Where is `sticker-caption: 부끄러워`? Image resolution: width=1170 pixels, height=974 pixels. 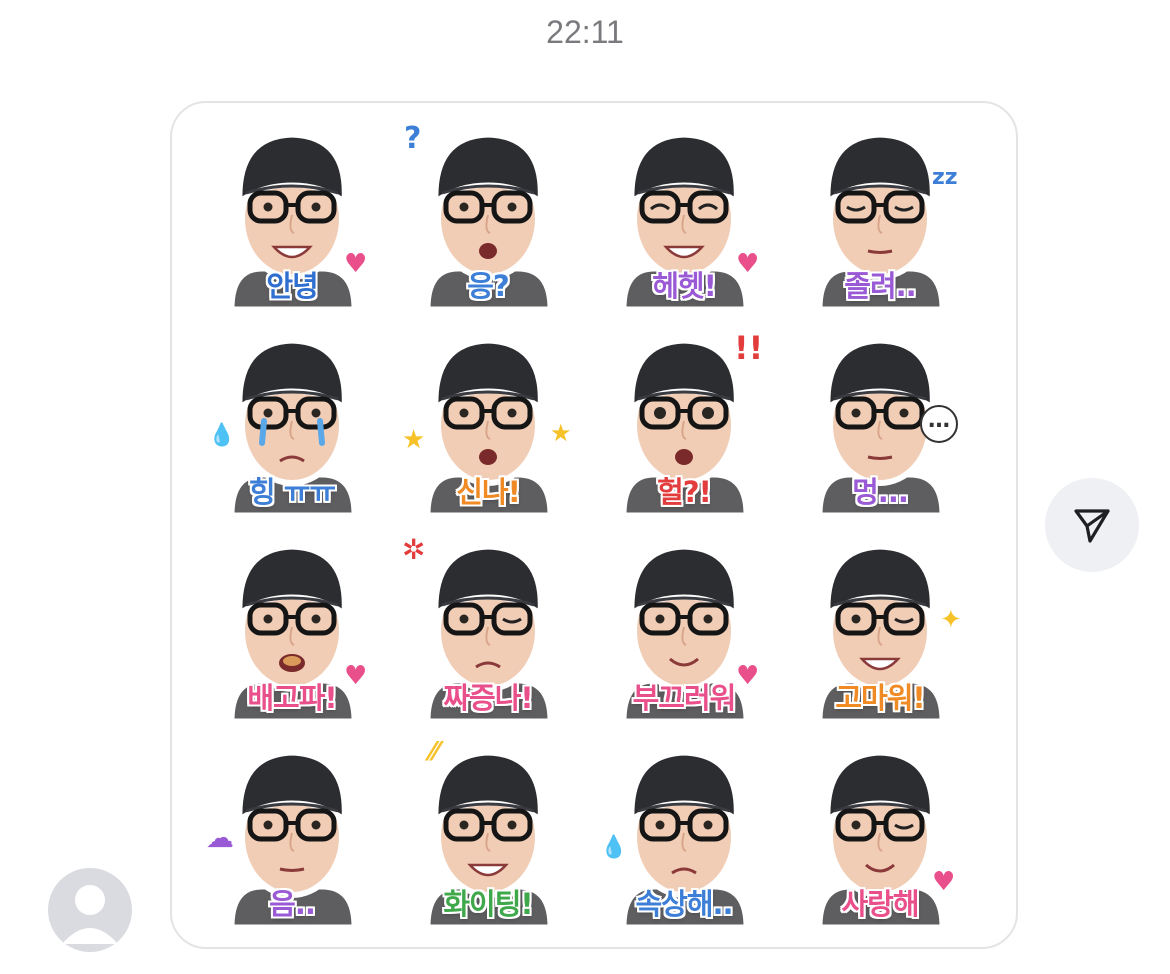 sticker-caption: 부끄러워 is located at coordinates (684, 698).